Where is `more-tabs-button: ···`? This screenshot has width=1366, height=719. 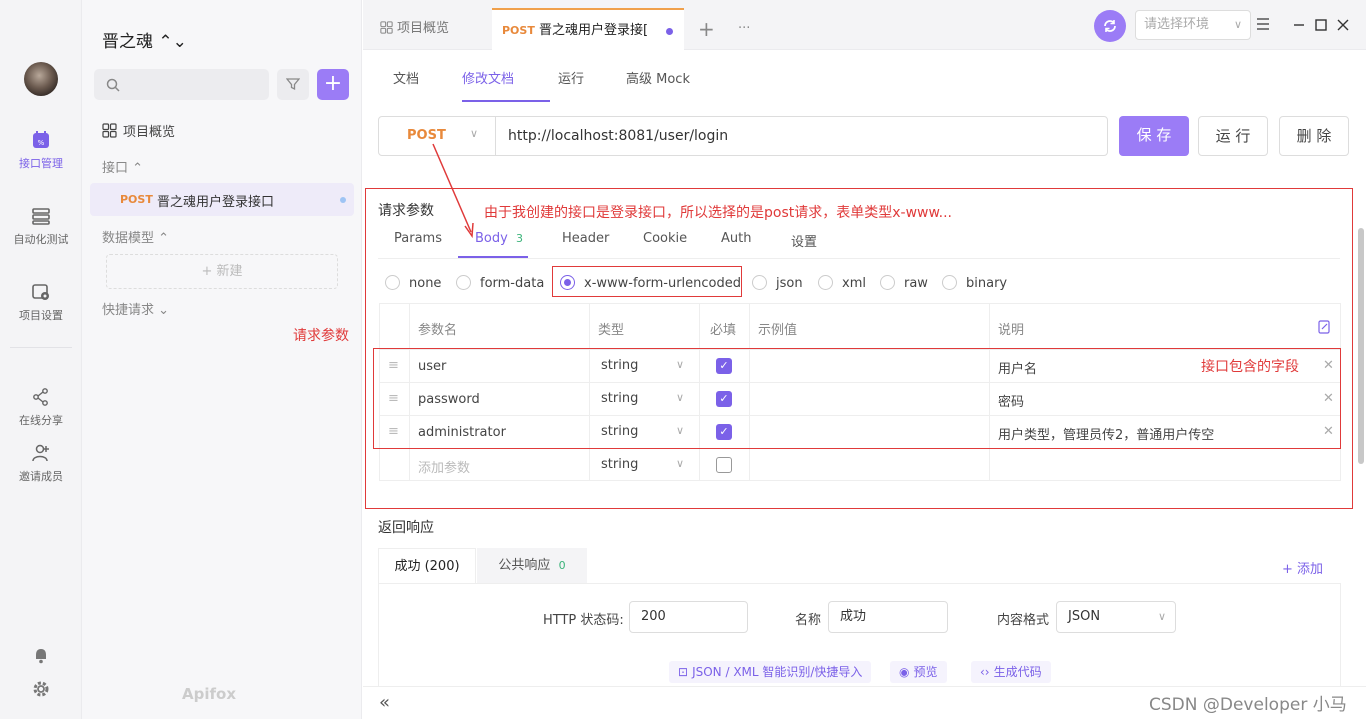 more-tabs-button: ··· is located at coordinates (744, 29).